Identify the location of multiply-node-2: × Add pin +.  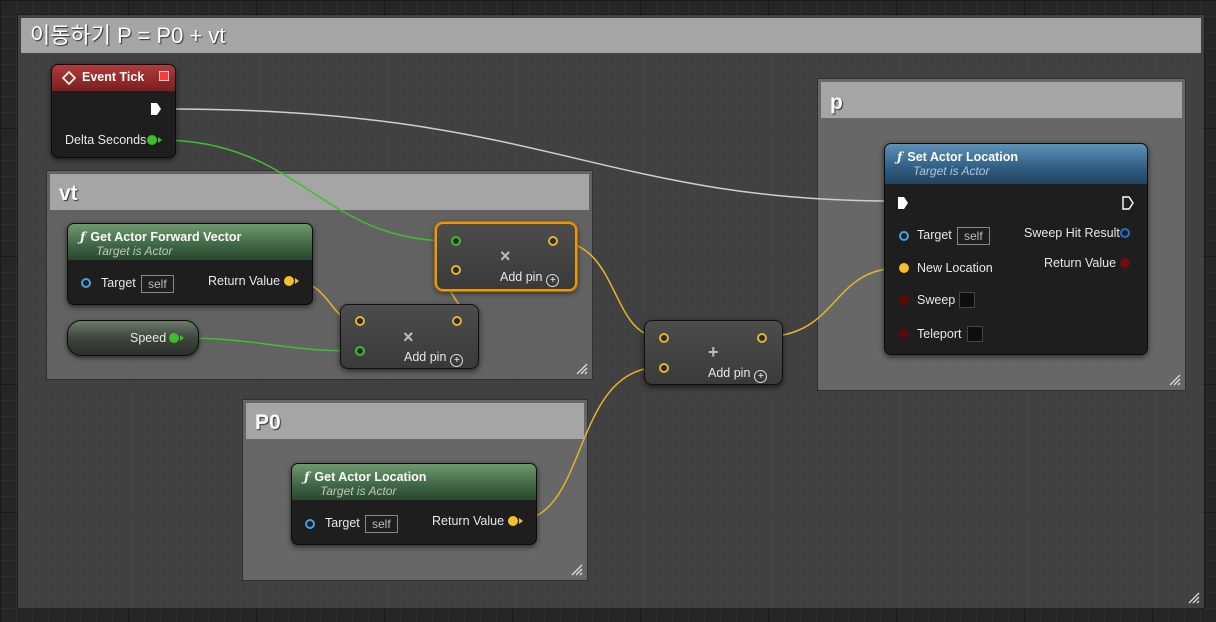
(409, 336).